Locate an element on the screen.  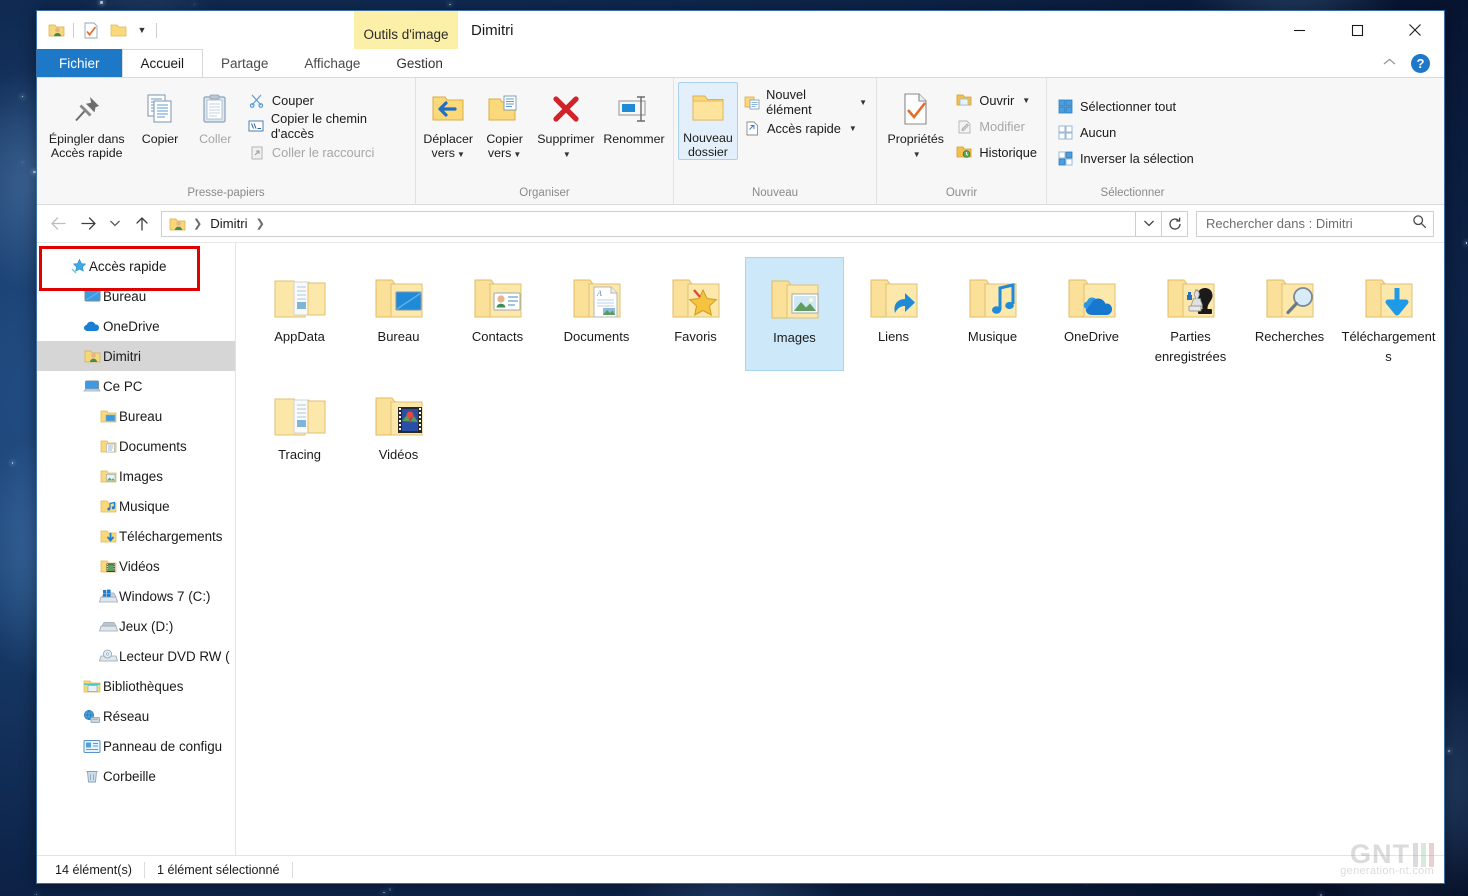
refresh-button is located at coordinates (1175, 223).